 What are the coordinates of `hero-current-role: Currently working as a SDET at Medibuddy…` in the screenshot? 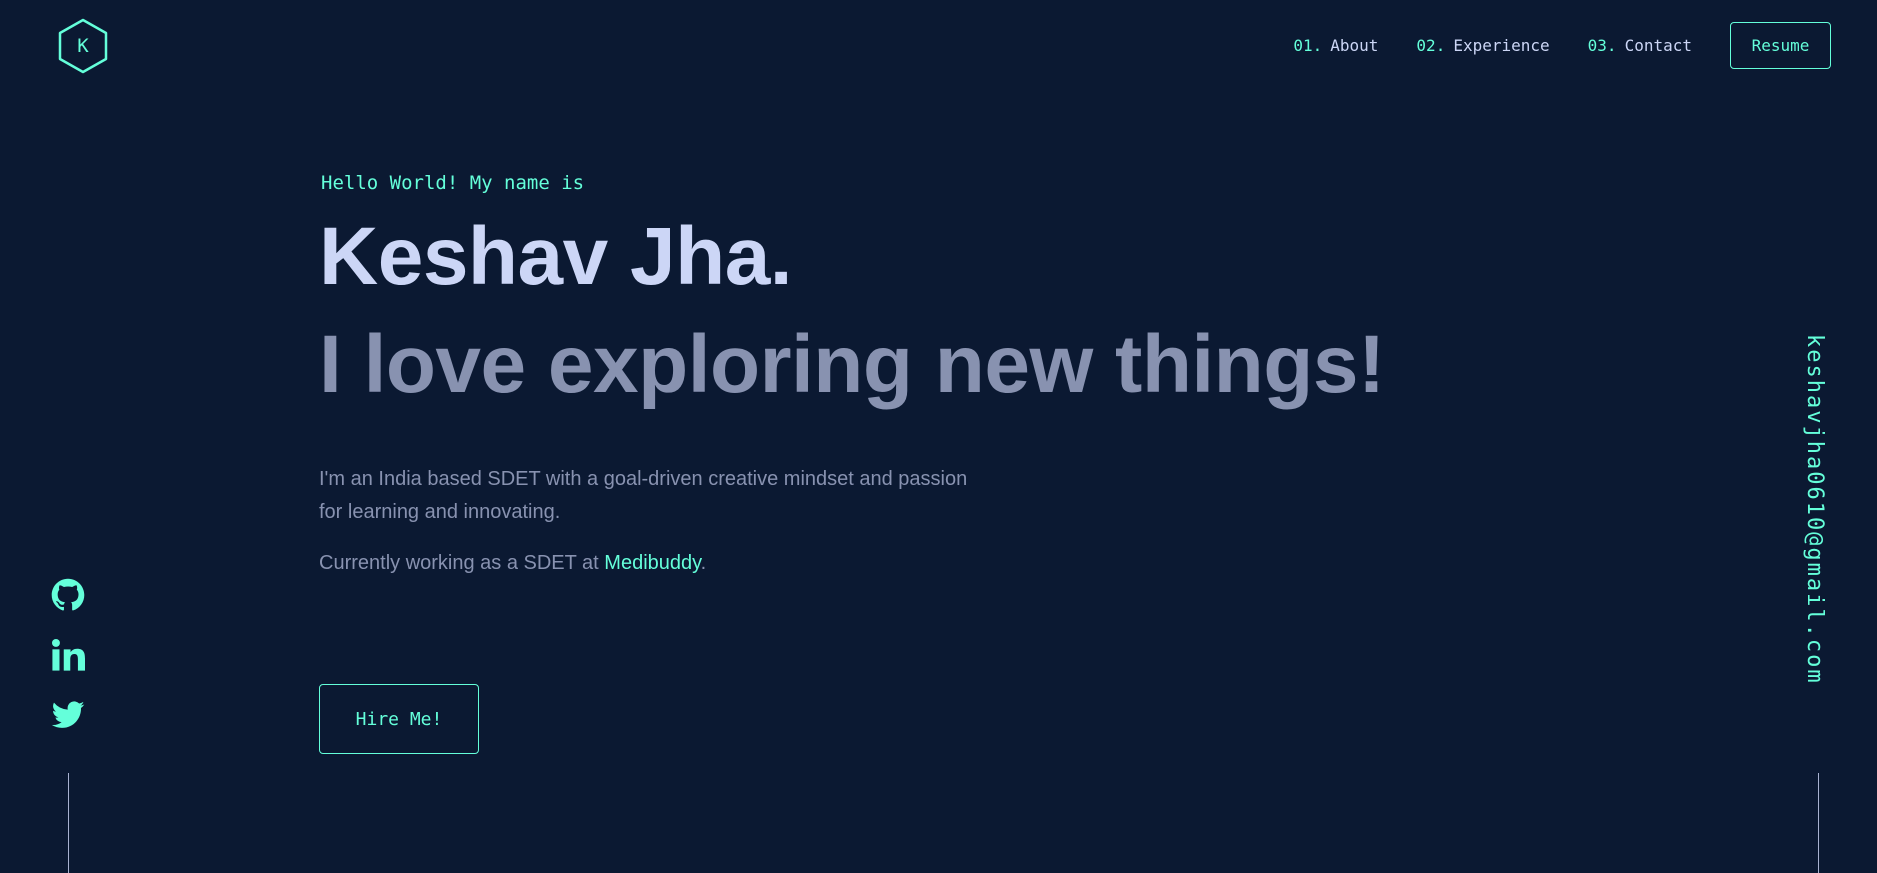 It's located at (919, 563).